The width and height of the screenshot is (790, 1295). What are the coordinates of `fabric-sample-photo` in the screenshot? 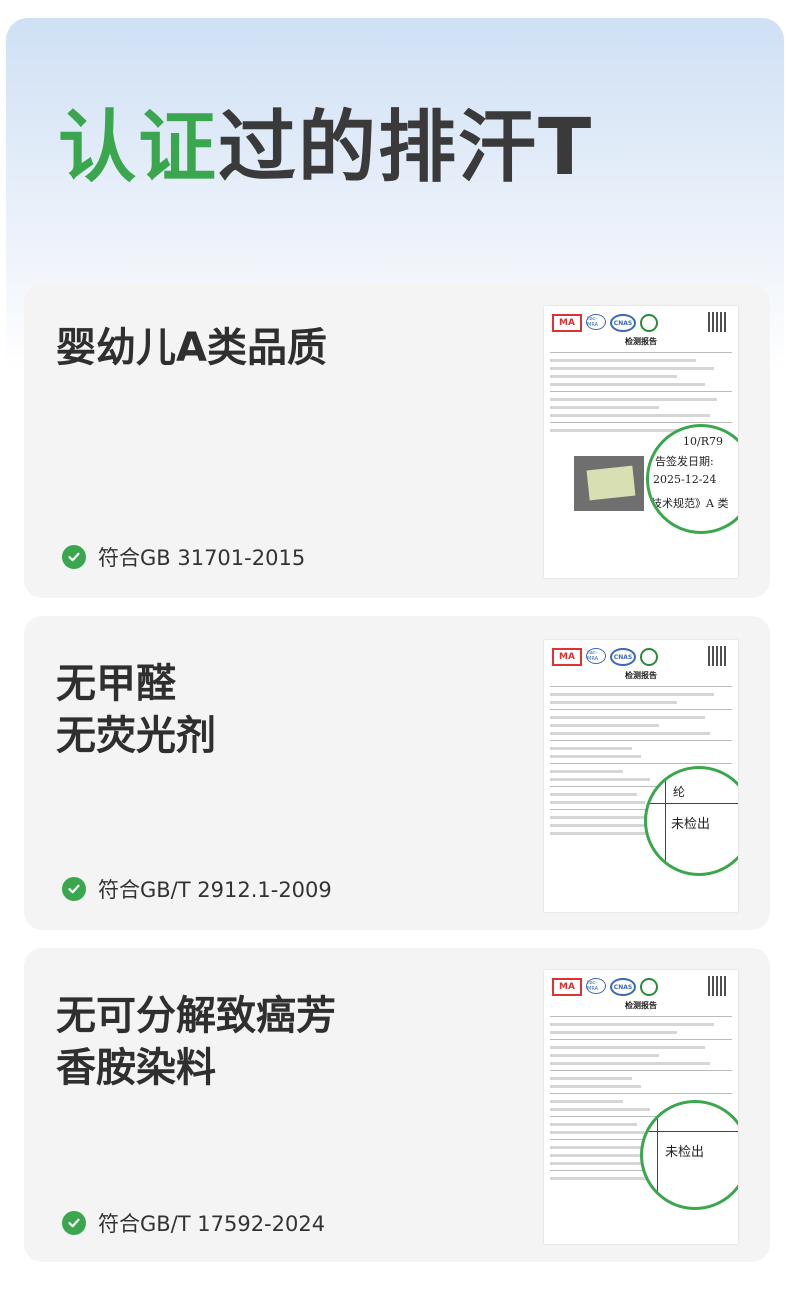 It's located at (609, 483).